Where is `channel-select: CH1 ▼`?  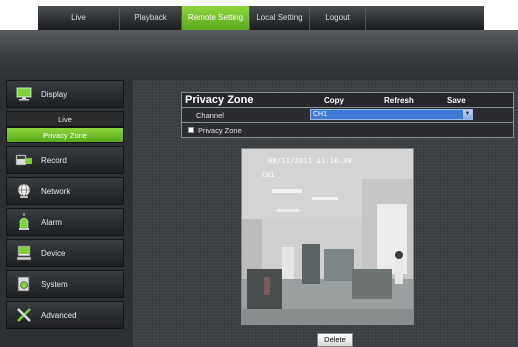 channel-select: CH1 ▼ is located at coordinates (391, 114).